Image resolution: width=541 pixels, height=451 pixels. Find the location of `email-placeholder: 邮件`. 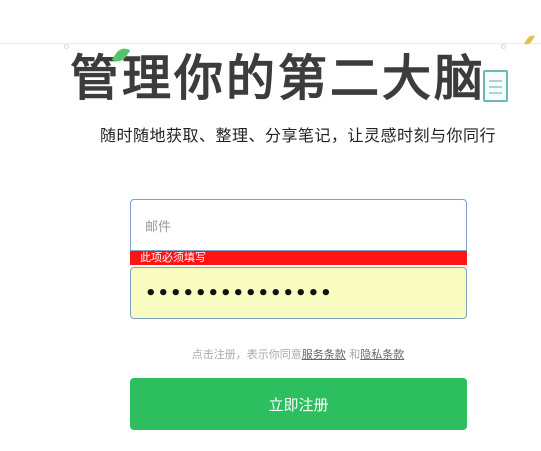

email-placeholder: 邮件 is located at coordinates (158, 227).